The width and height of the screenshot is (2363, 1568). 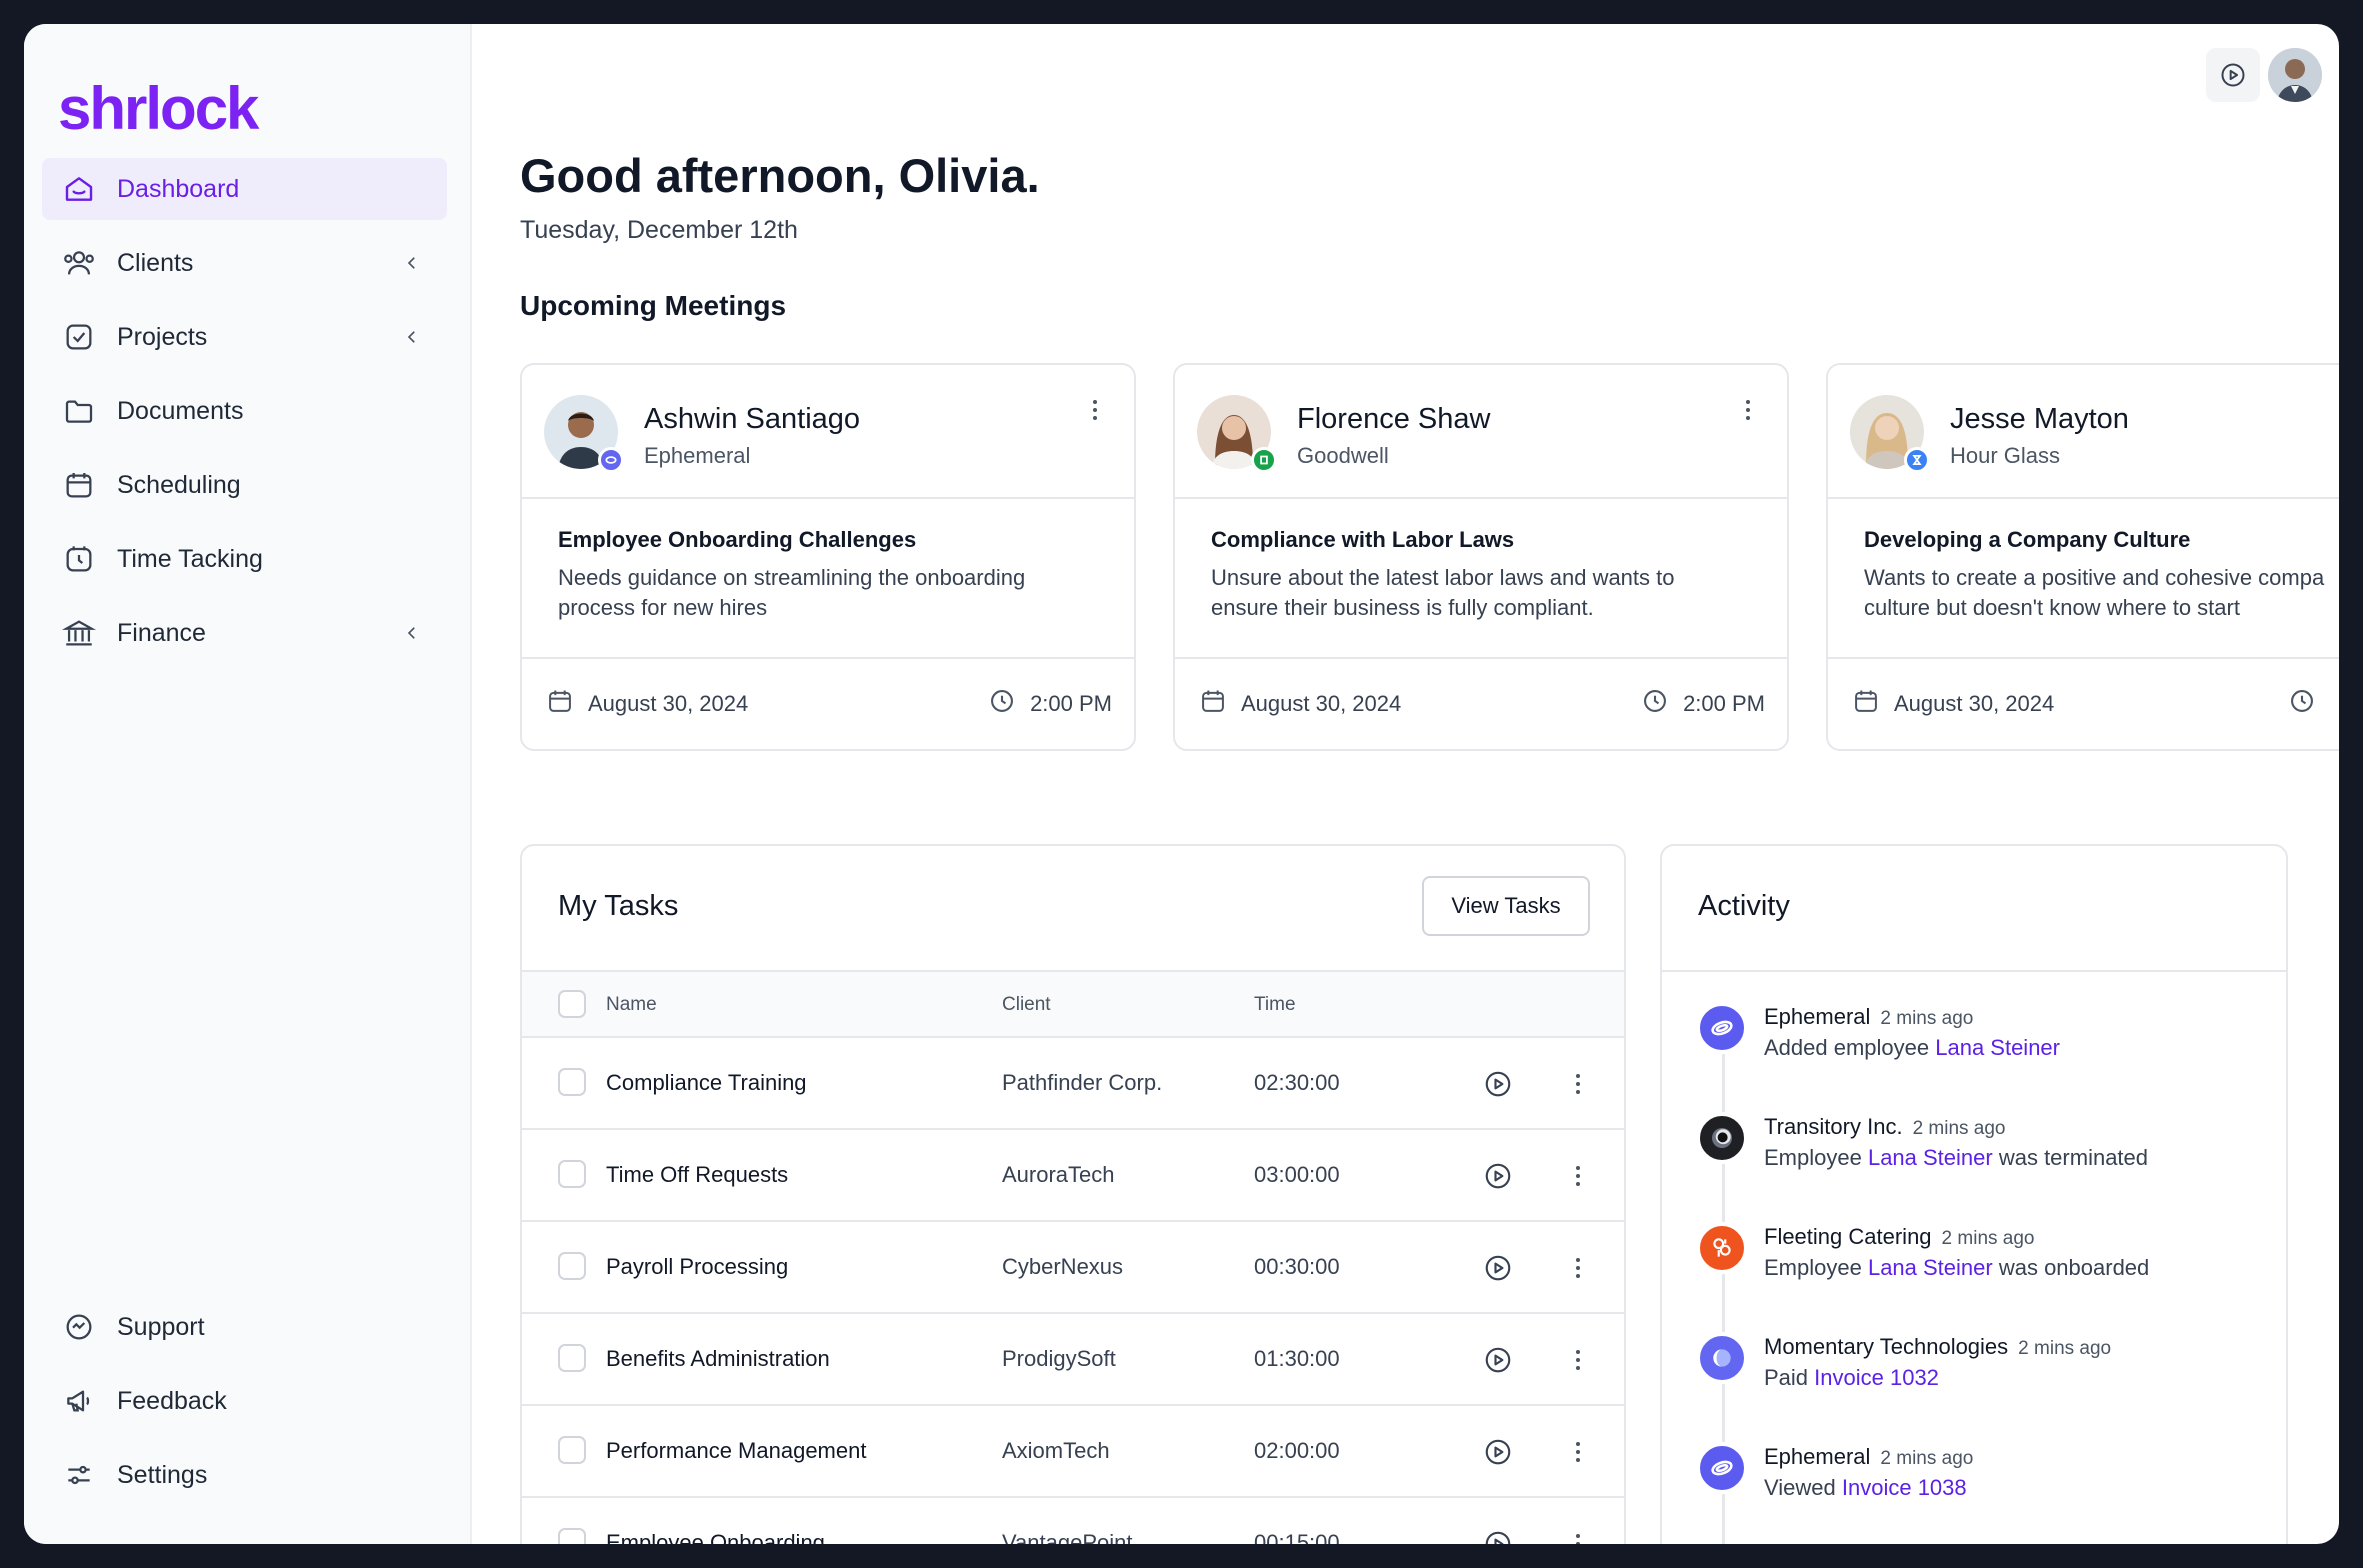 What do you see at coordinates (1899, 1237) in the screenshot?
I see `activity-header: Fleeting Catering 2 mins ago` at bounding box center [1899, 1237].